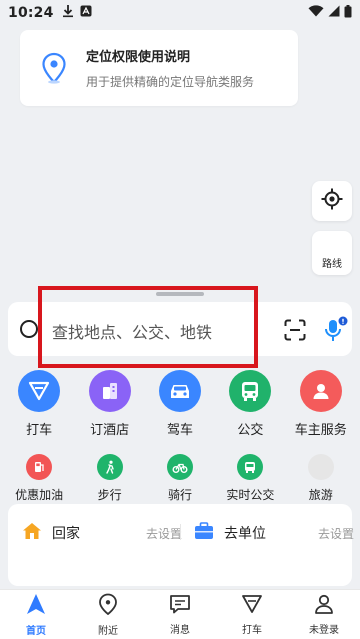  I want to click on service-travel: 旅游, so click(321, 478).